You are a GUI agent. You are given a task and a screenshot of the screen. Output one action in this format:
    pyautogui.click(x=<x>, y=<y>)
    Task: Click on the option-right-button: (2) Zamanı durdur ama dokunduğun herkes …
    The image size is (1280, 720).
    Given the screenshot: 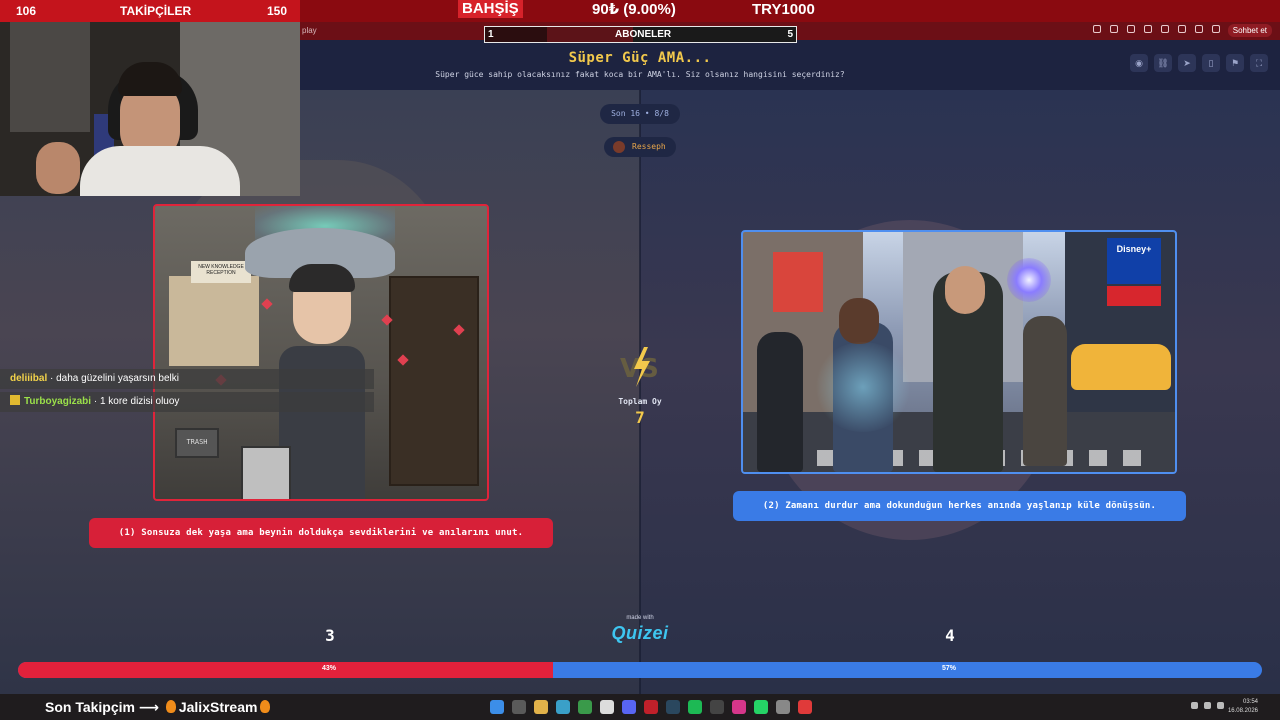 What is the action you would take?
    pyautogui.click(x=959, y=506)
    